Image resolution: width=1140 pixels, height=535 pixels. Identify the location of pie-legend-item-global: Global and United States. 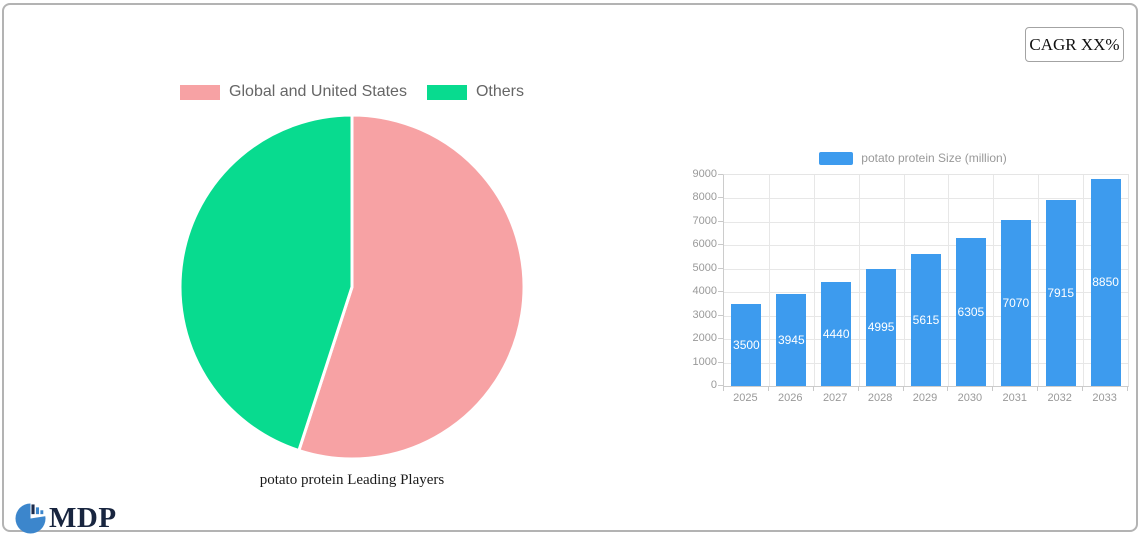
(293, 92).